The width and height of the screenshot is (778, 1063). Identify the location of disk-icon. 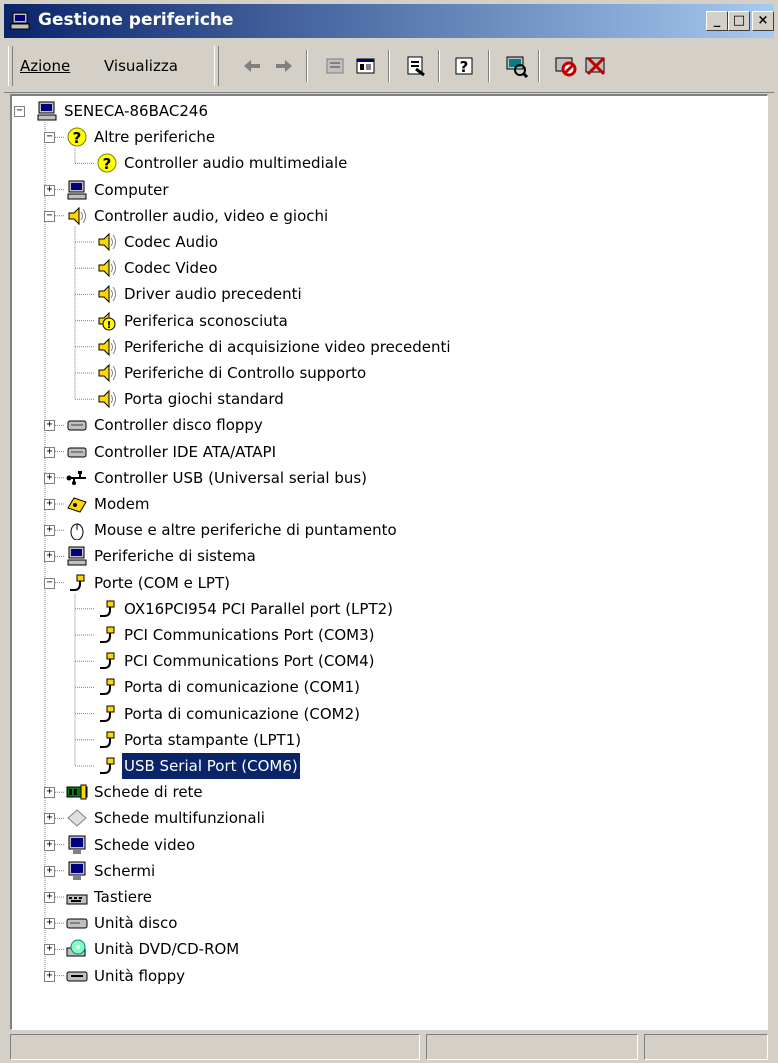
(77, 923).